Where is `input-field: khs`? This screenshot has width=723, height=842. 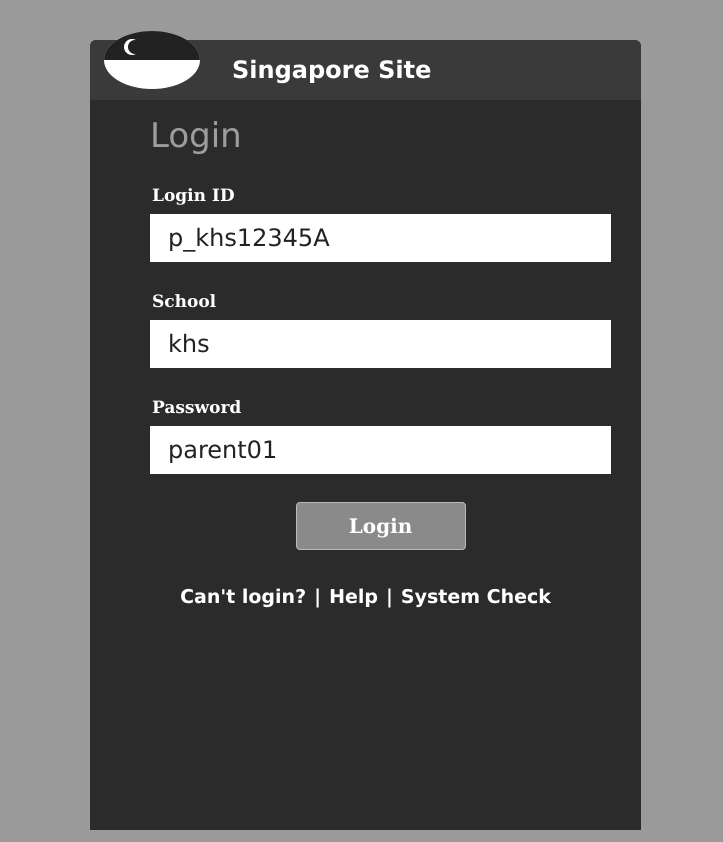 input-field: khs is located at coordinates (380, 344).